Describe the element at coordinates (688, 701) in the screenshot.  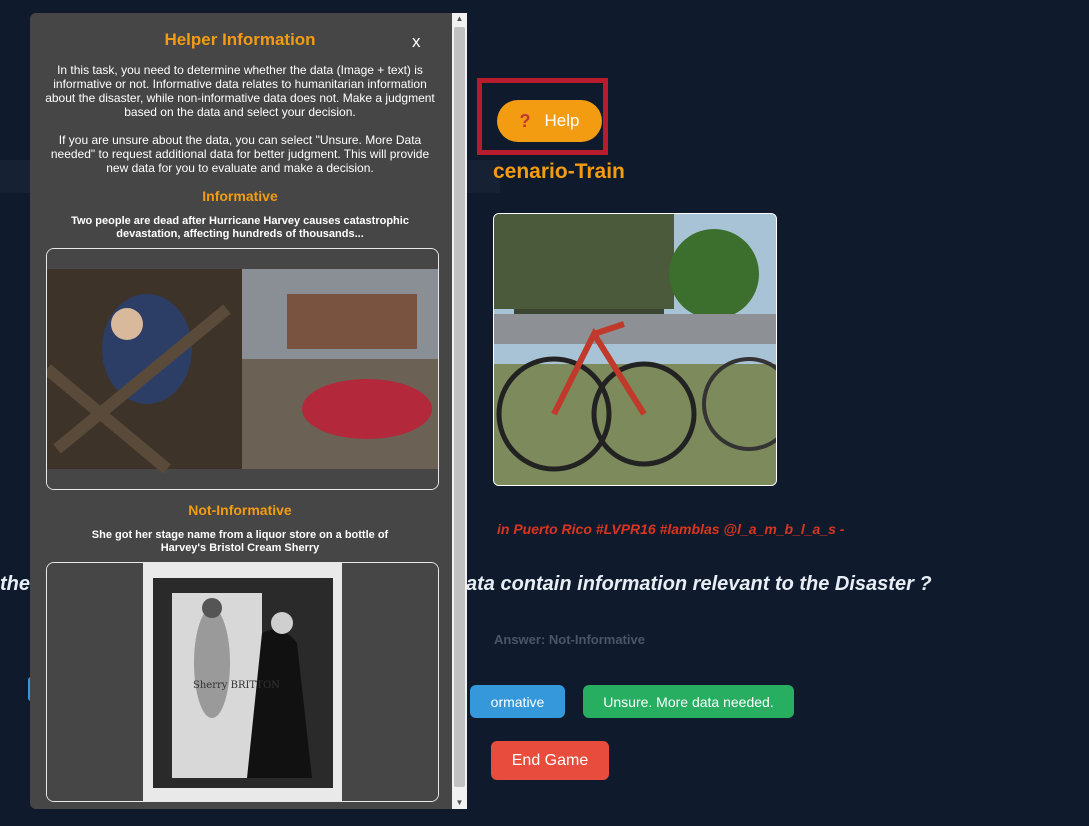
I see `unsure-button: Unsure. More data needed.` at that location.